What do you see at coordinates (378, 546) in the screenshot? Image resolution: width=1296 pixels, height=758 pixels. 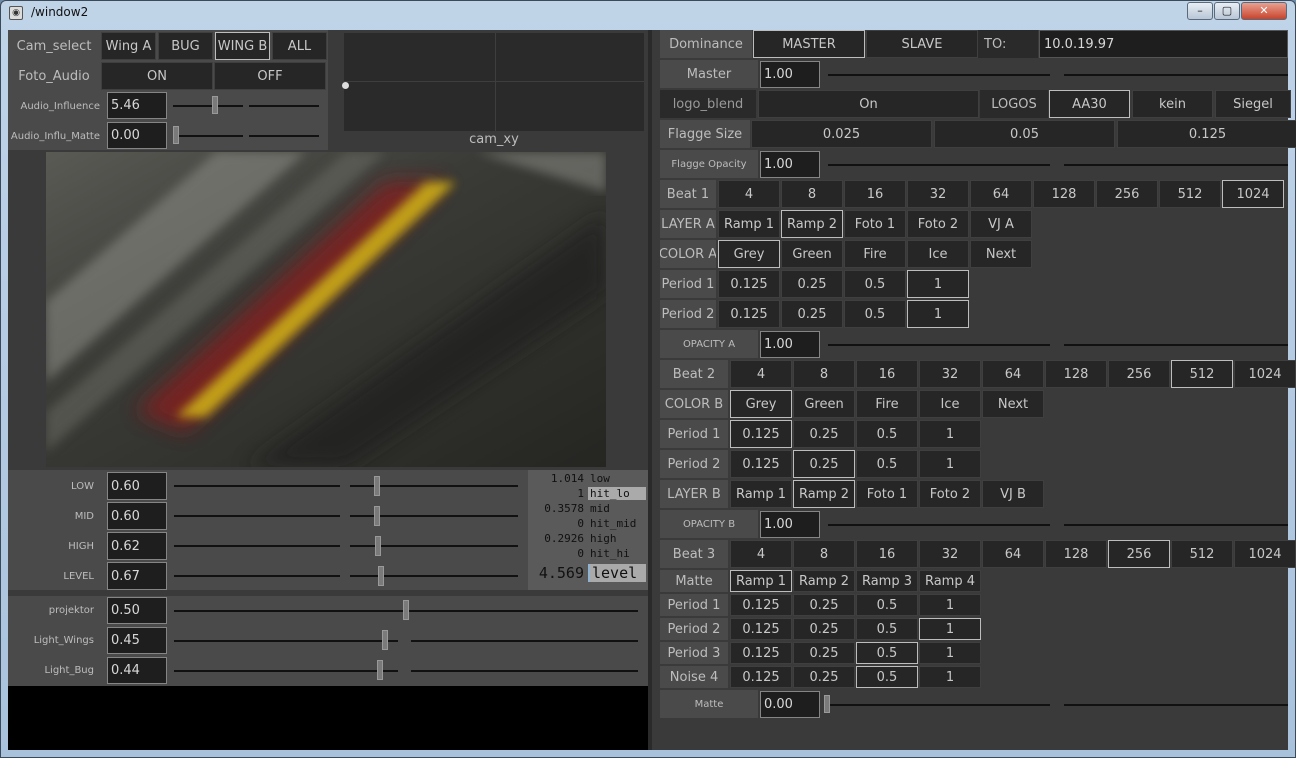 I see `band-high-knob` at bounding box center [378, 546].